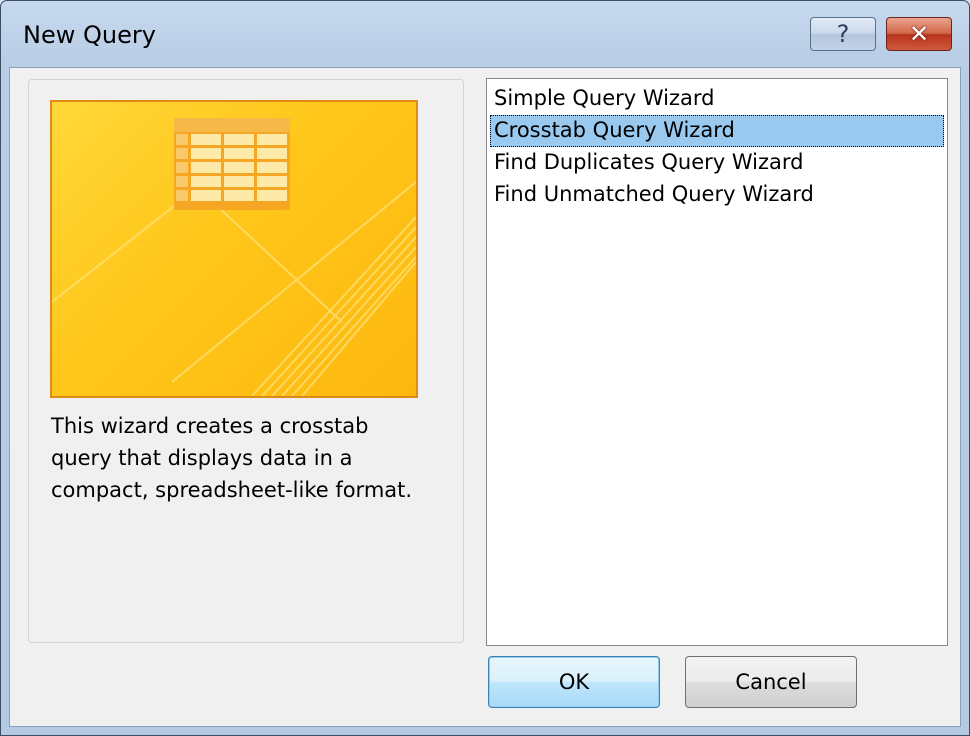  Describe the element at coordinates (771, 682) in the screenshot. I see `cancel-button: Cancel` at that location.